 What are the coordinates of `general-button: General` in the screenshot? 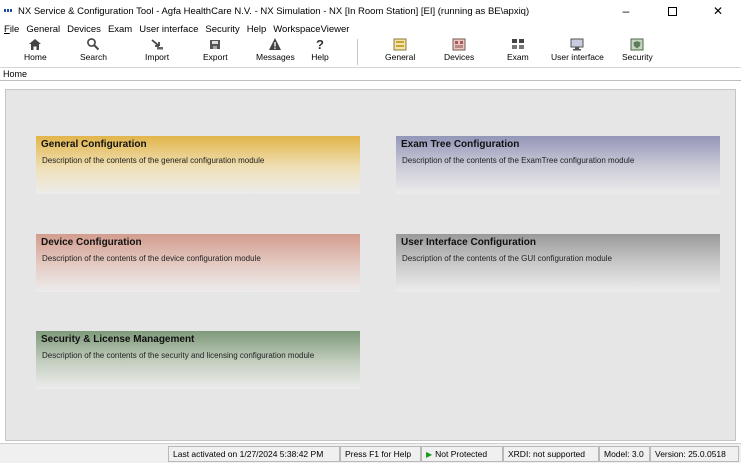 It's located at (400, 51).